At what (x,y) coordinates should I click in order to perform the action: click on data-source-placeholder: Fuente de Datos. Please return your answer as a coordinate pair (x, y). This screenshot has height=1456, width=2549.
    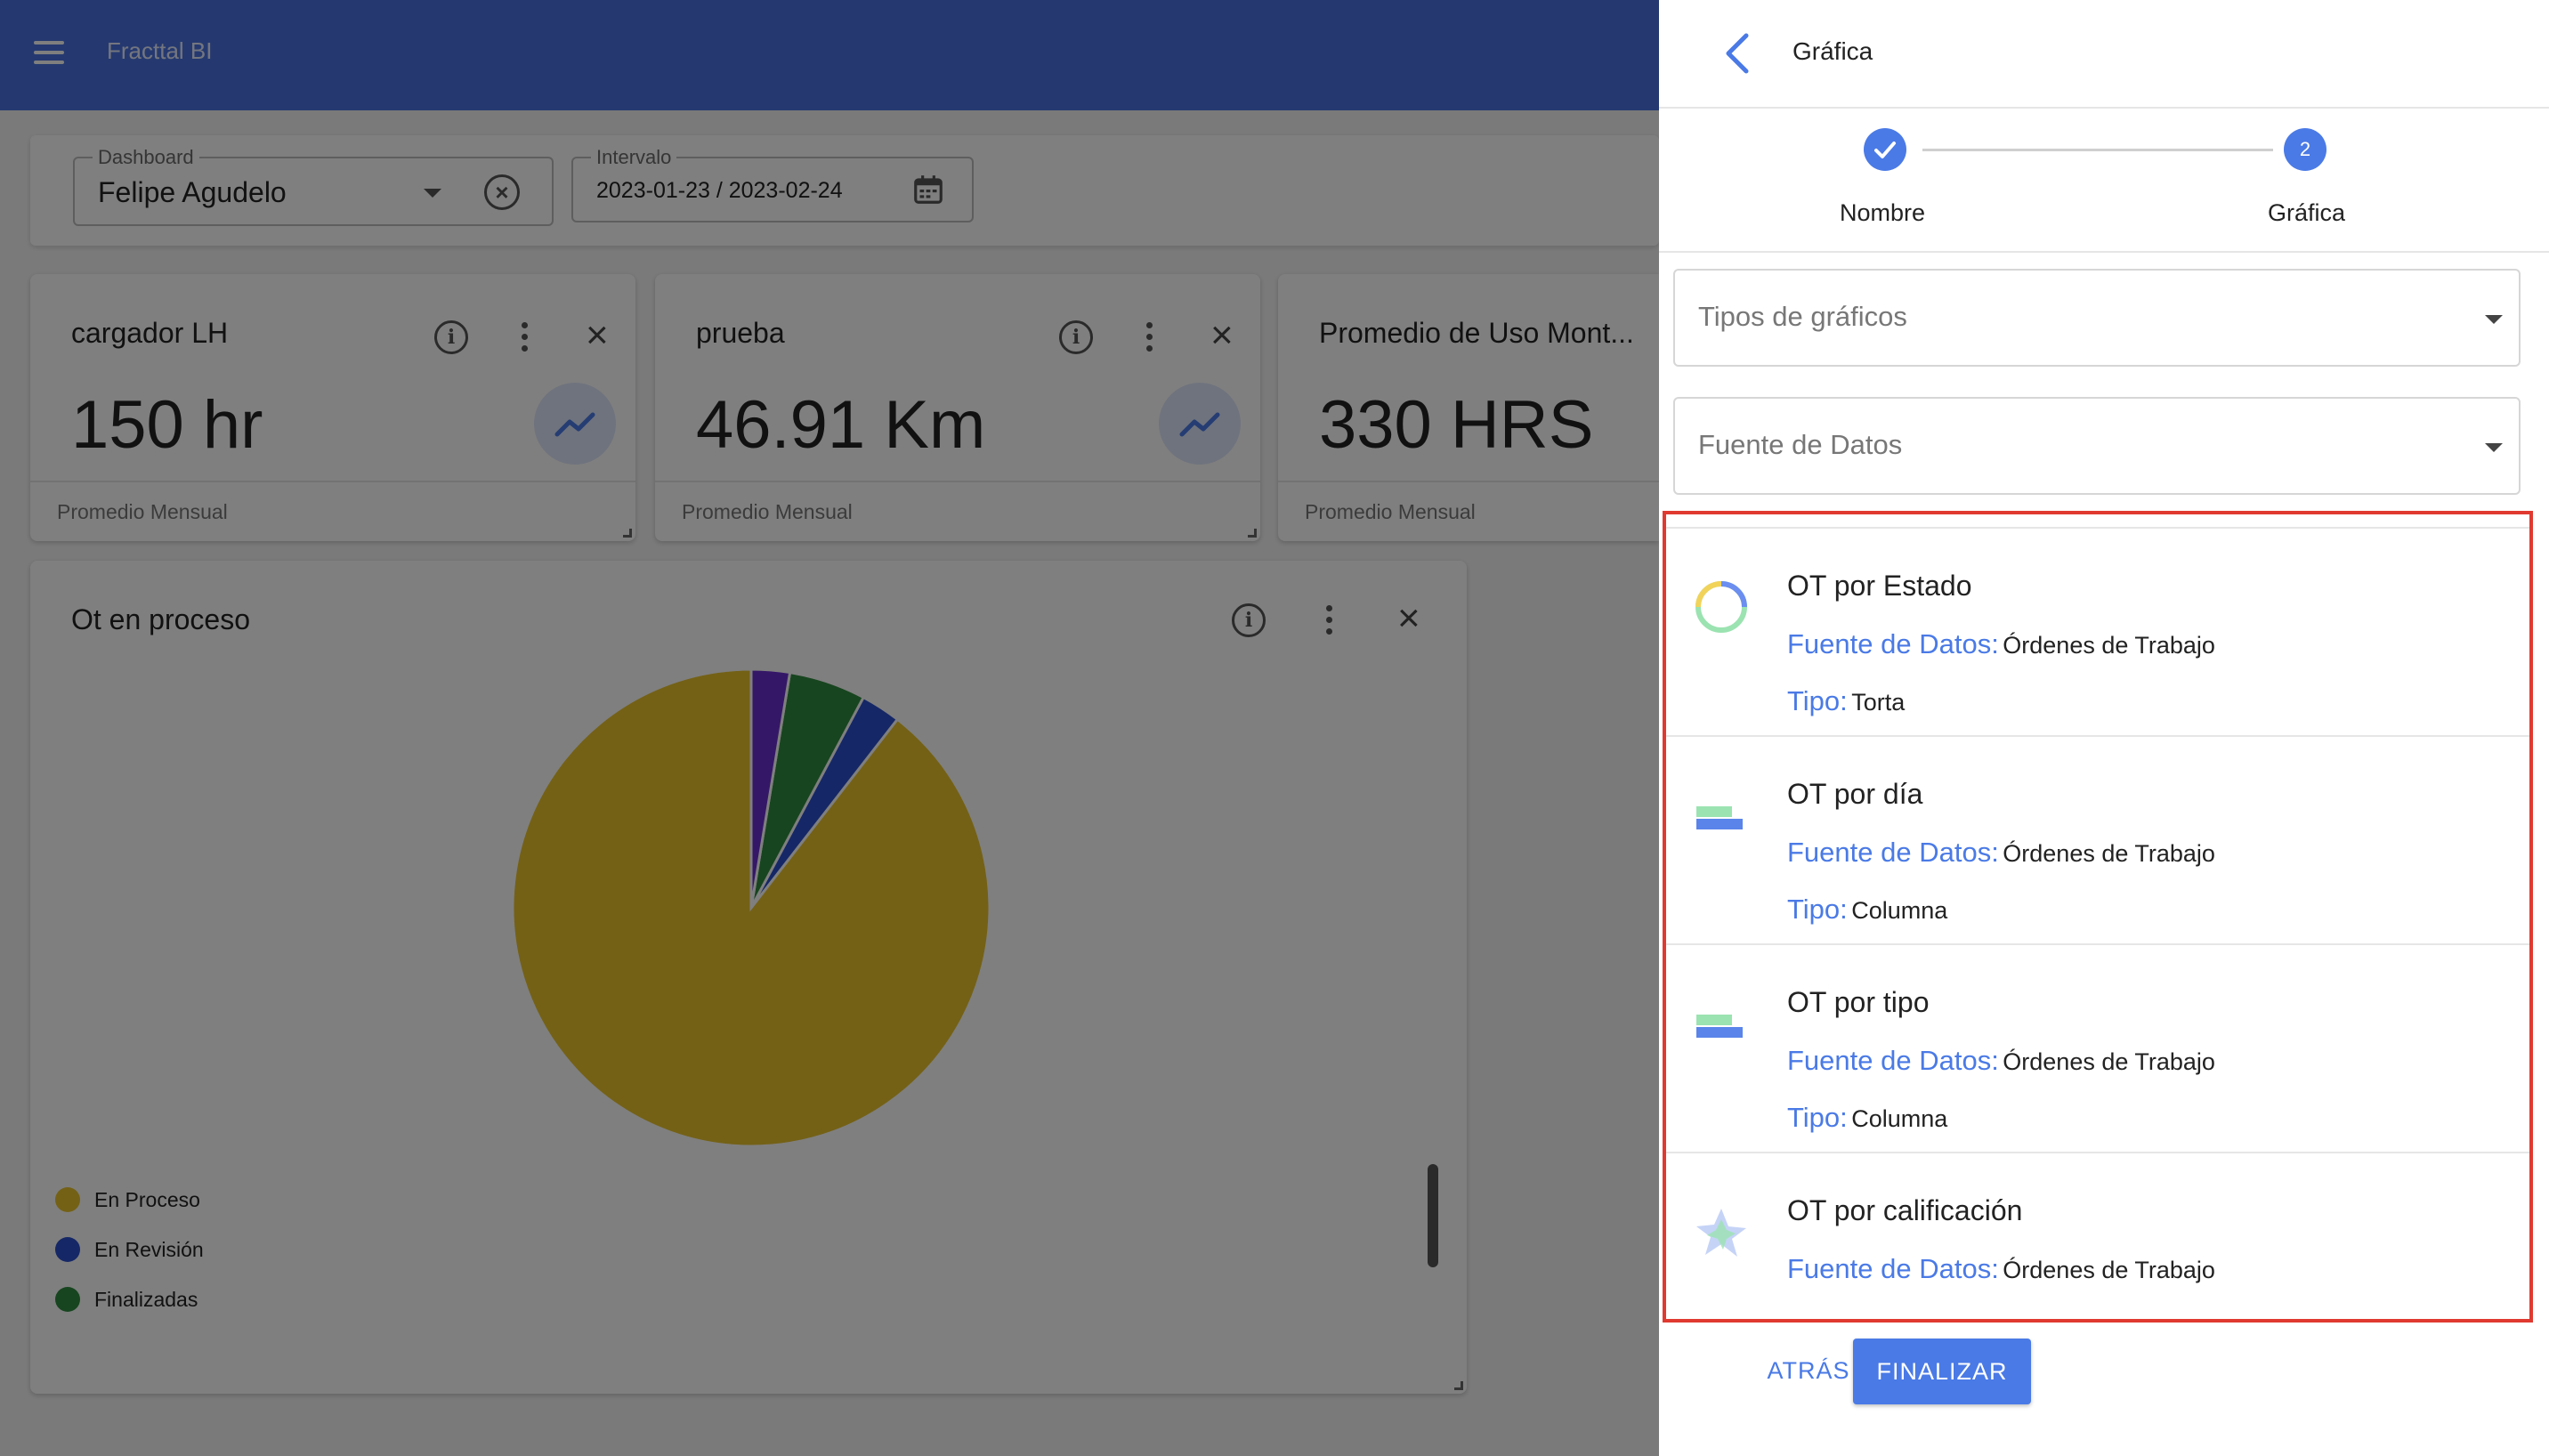
    Looking at the image, I should click on (1800, 444).